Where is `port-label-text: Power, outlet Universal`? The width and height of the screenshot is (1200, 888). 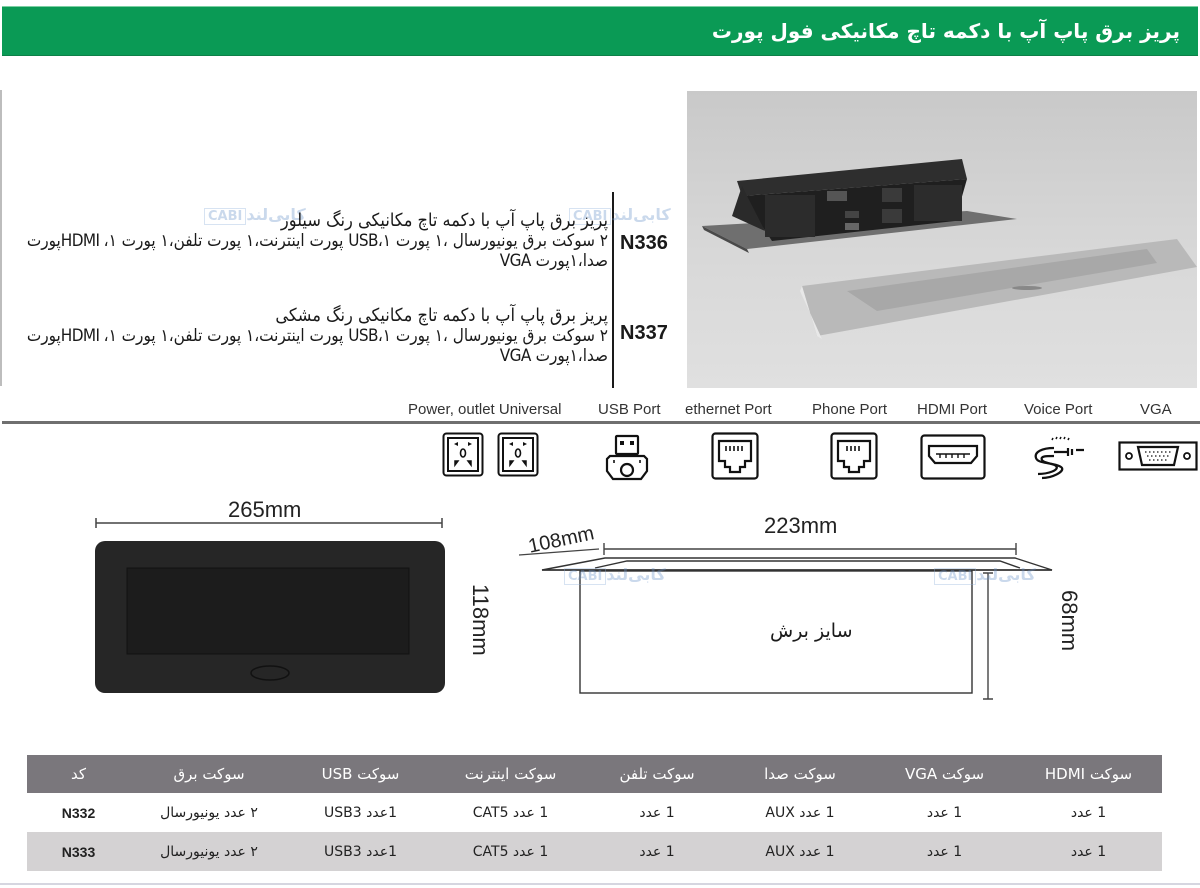 port-label-text: Power, outlet Universal is located at coordinates (485, 409).